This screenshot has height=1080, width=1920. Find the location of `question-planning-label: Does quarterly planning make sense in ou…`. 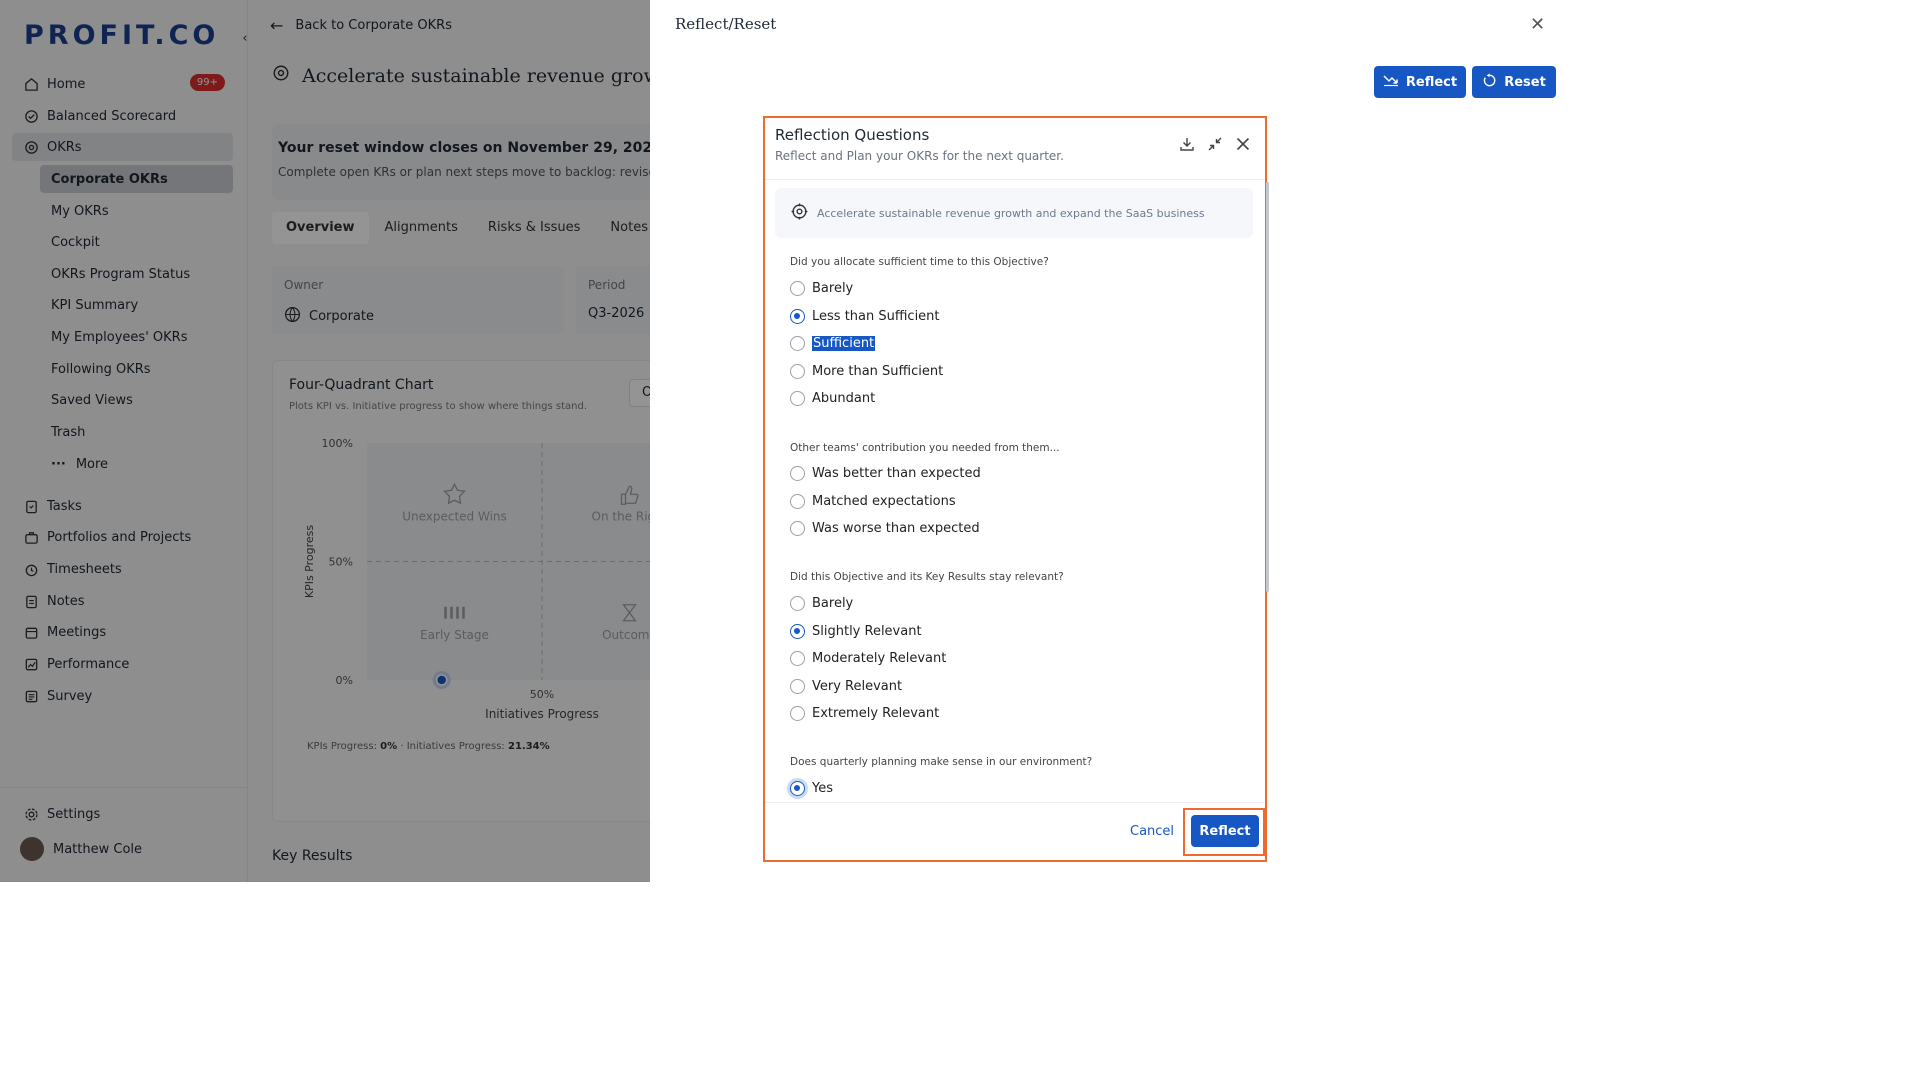

question-planning-label: Does quarterly planning make sense in ou… is located at coordinates (941, 762).